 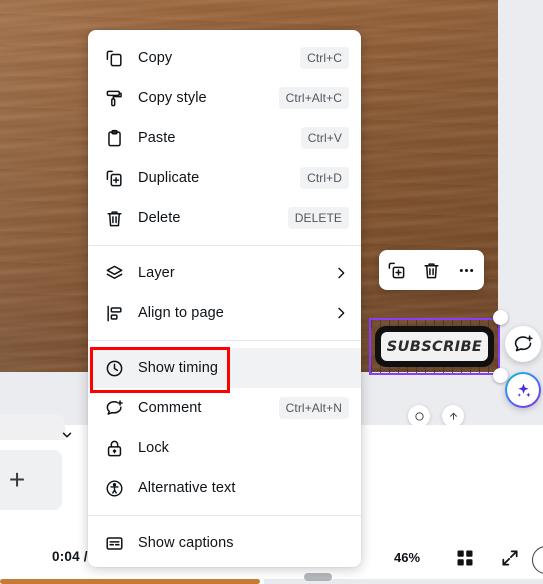 What do you see at coordinates (224, 218) in the screenshot?
I see `menu-item-delete: Delete DELETE` at bounding box center [224, 218].